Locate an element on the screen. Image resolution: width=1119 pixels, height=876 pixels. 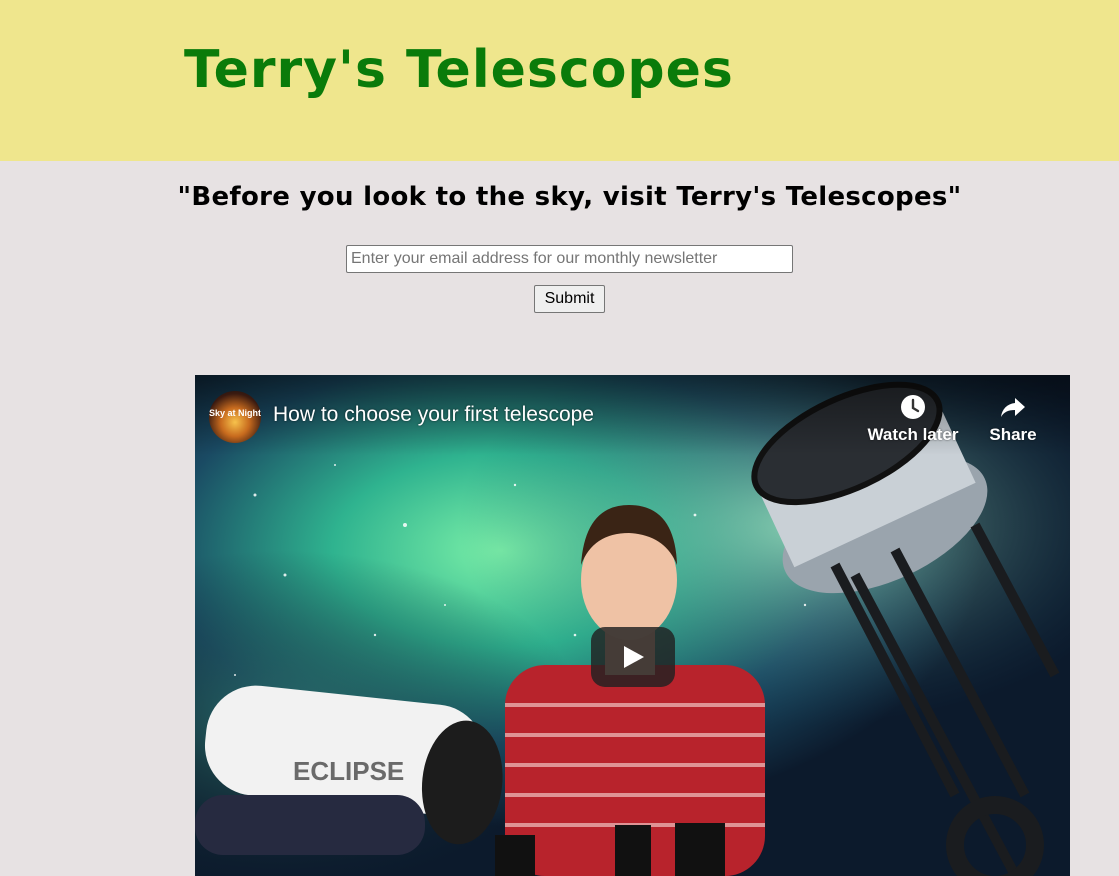
eclipse-label: ECLIPSE is located at coordinates (348, 771).